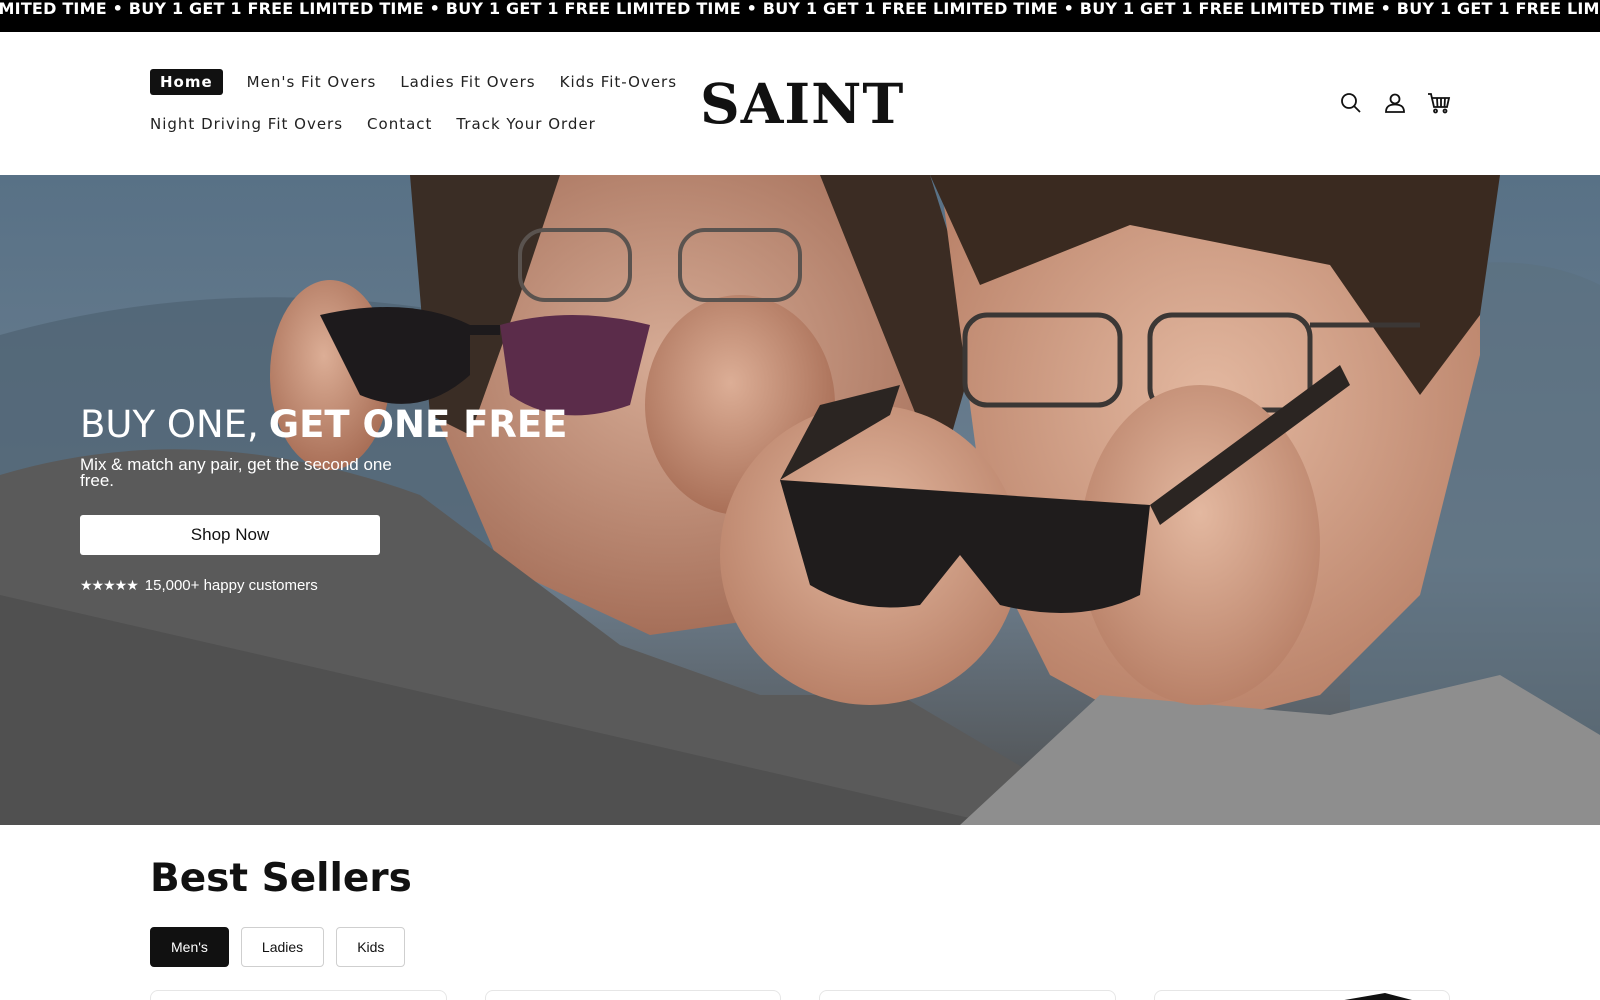 This screenshot has height=1000, width=1600. I want to click on best-sellers-title: Best Sellers, so click(281, 878).